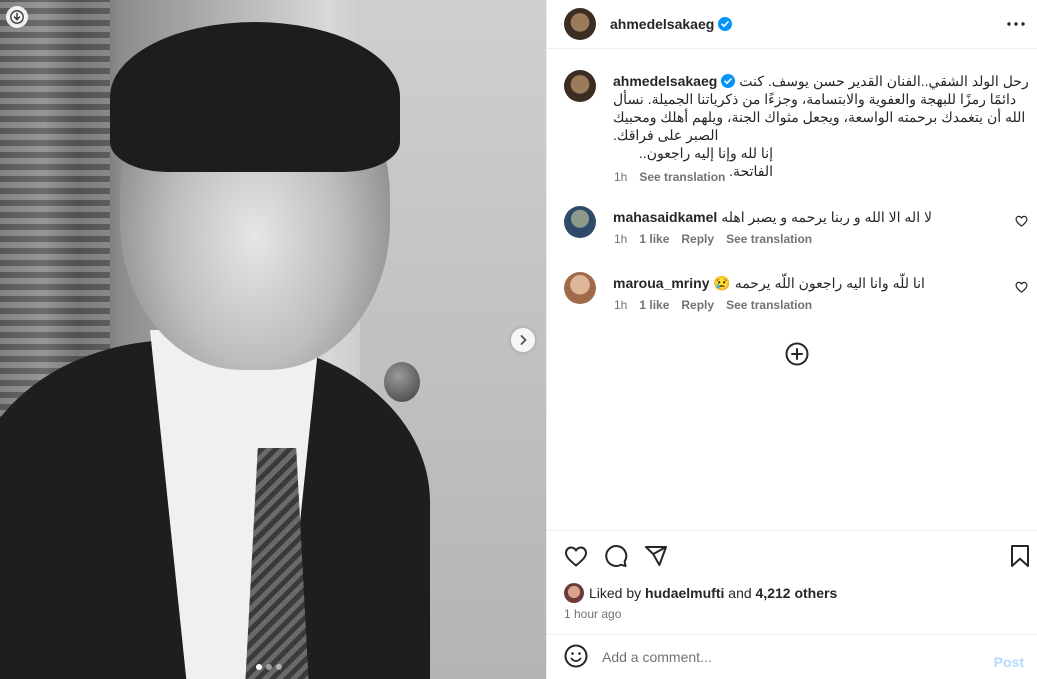 Image resolution: width=1037 pixels, height=679 pixels. Describe the element at coordinates (797, 593) in the screenshot. I see `likes-count: 4,212 others` at that location.